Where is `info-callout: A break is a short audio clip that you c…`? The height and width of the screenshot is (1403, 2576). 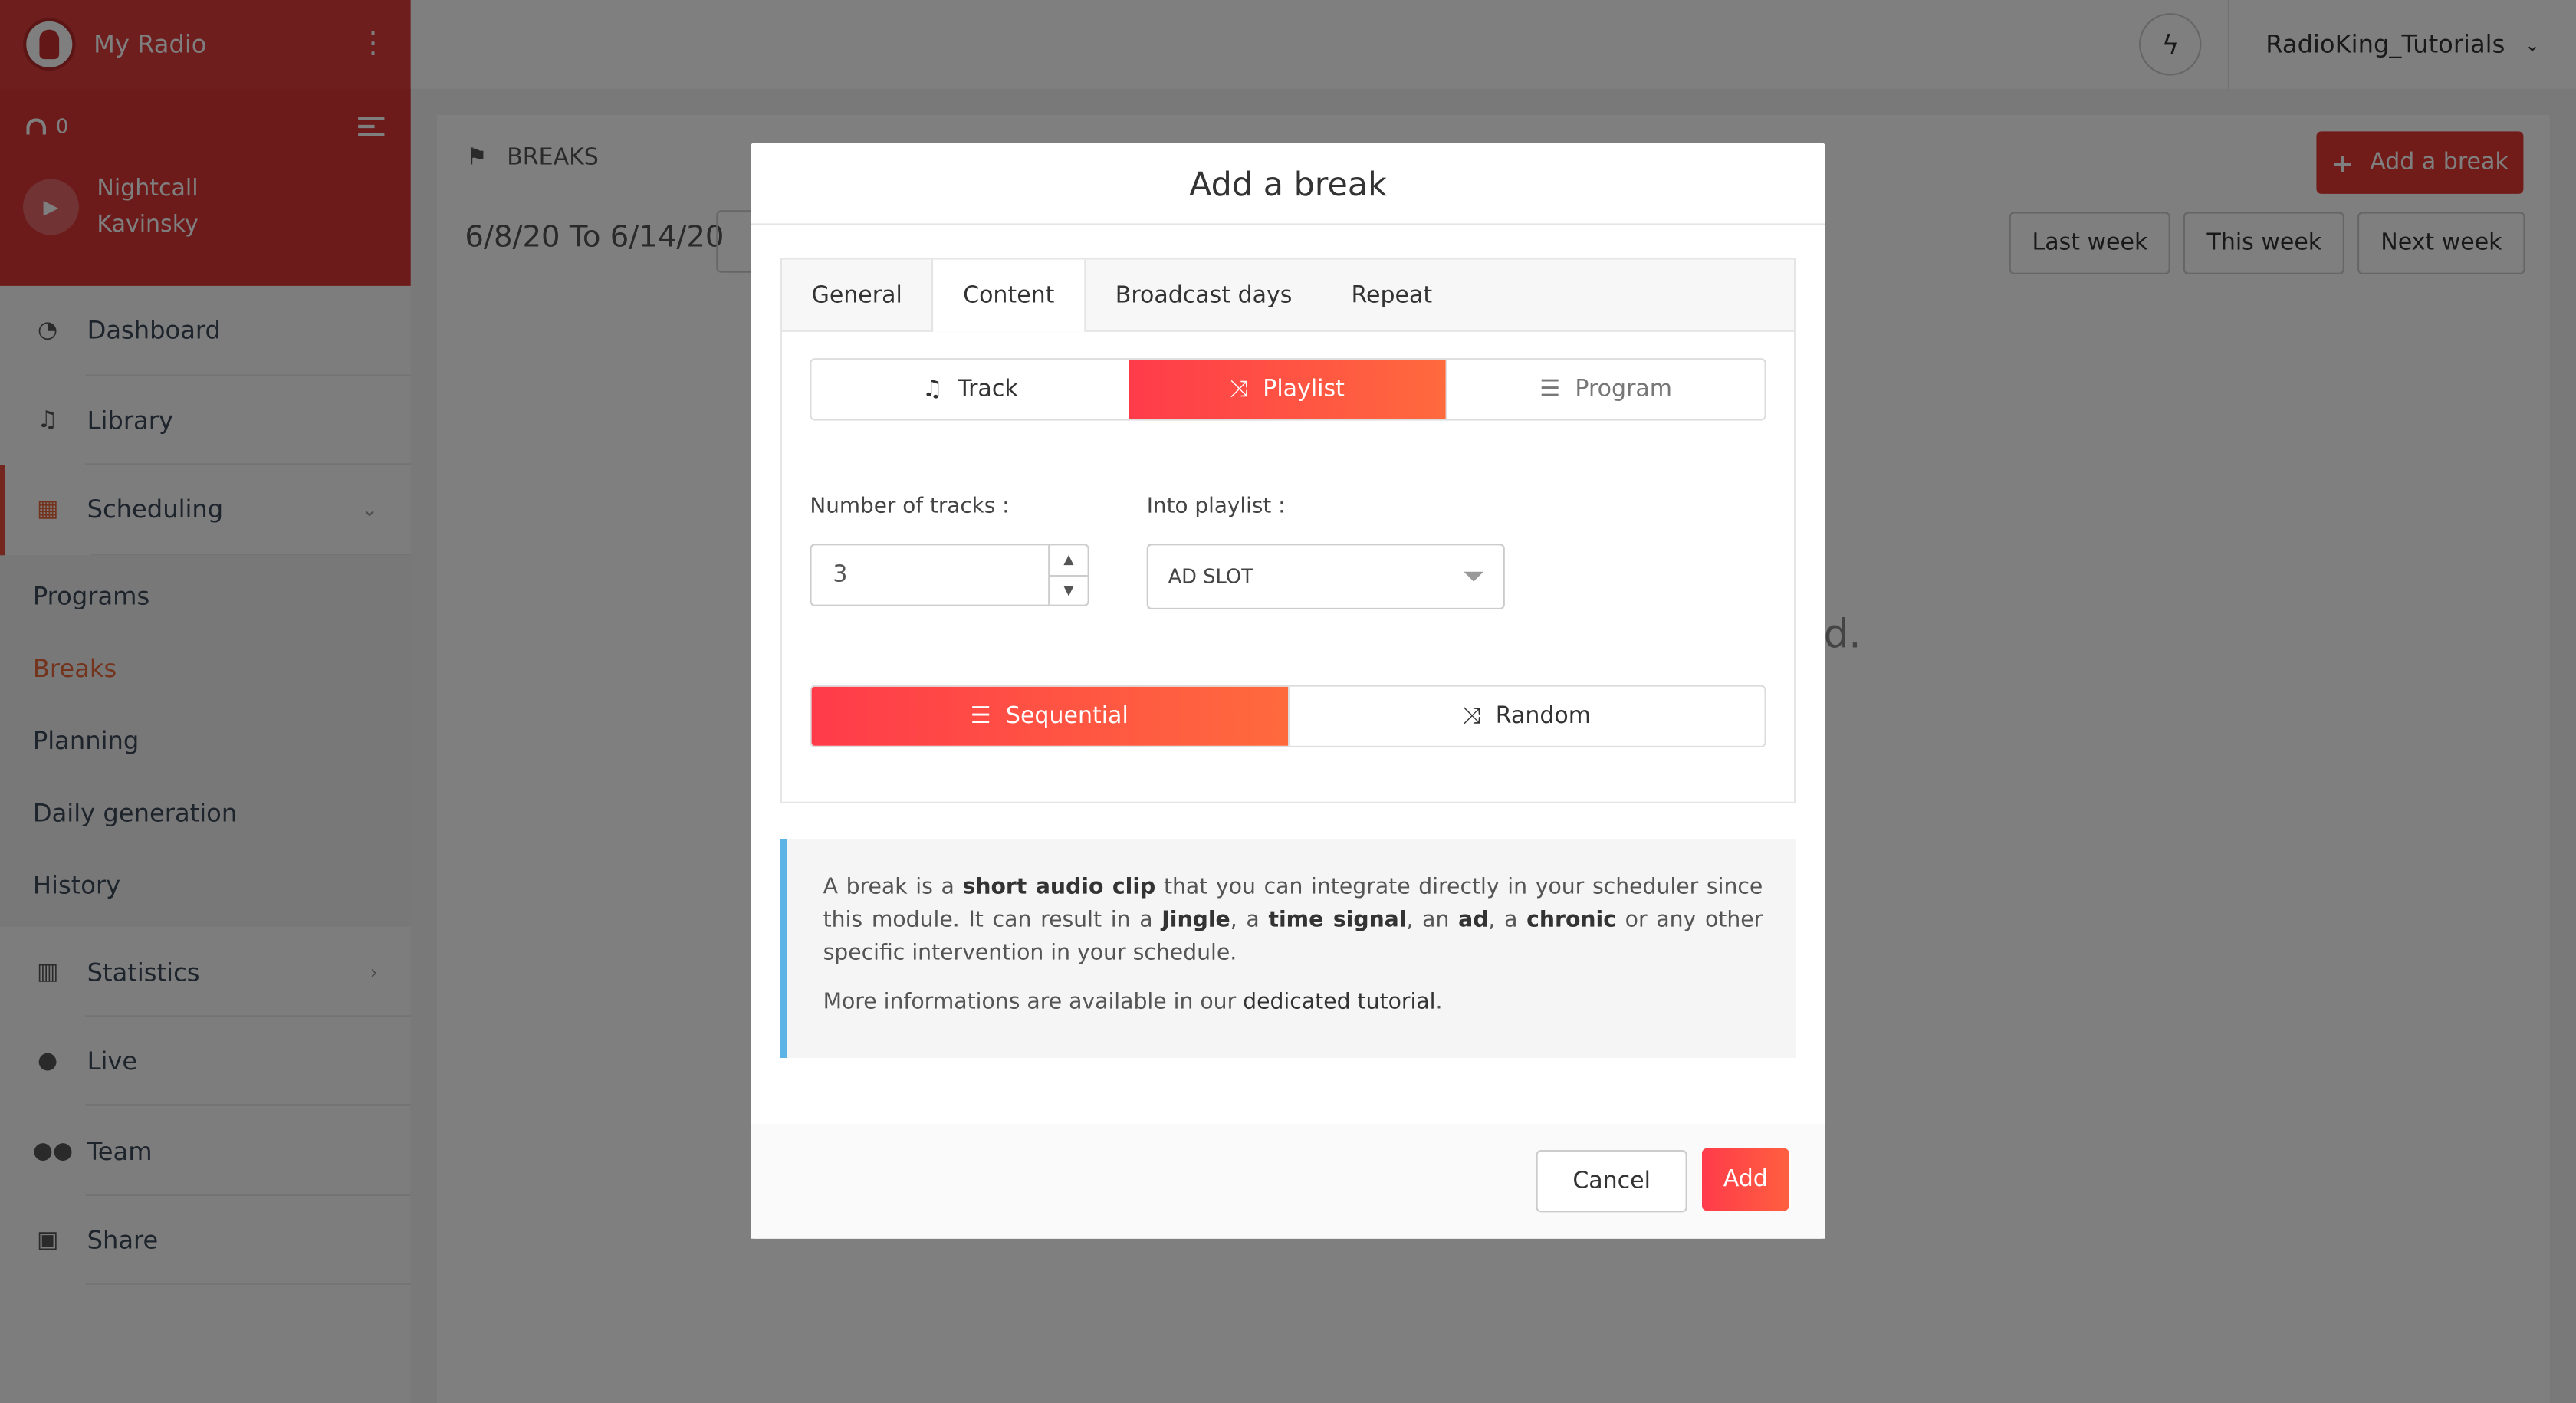
info-callout: A break is a short audio clip that you c… is located at coordinates (1288, 949).